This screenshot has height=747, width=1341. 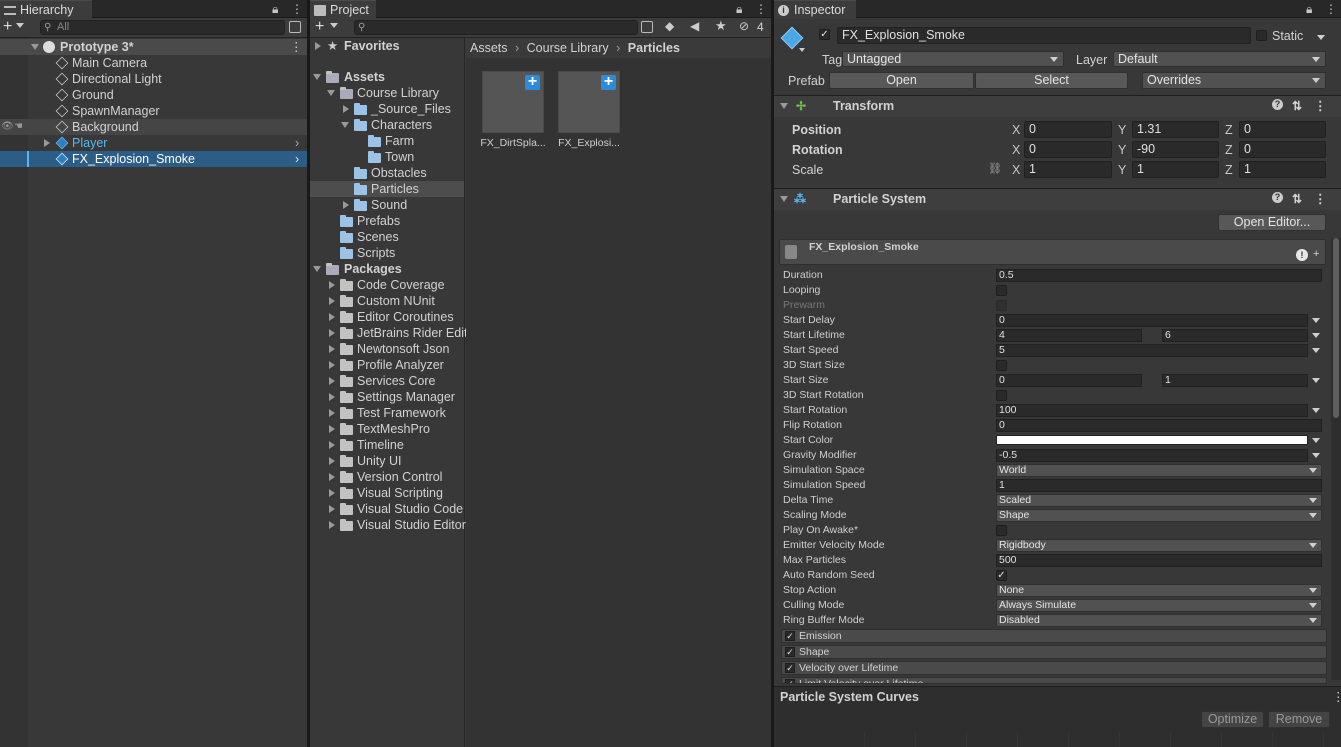 I want to click on property-field: 1, so click(x=1159, y=485).